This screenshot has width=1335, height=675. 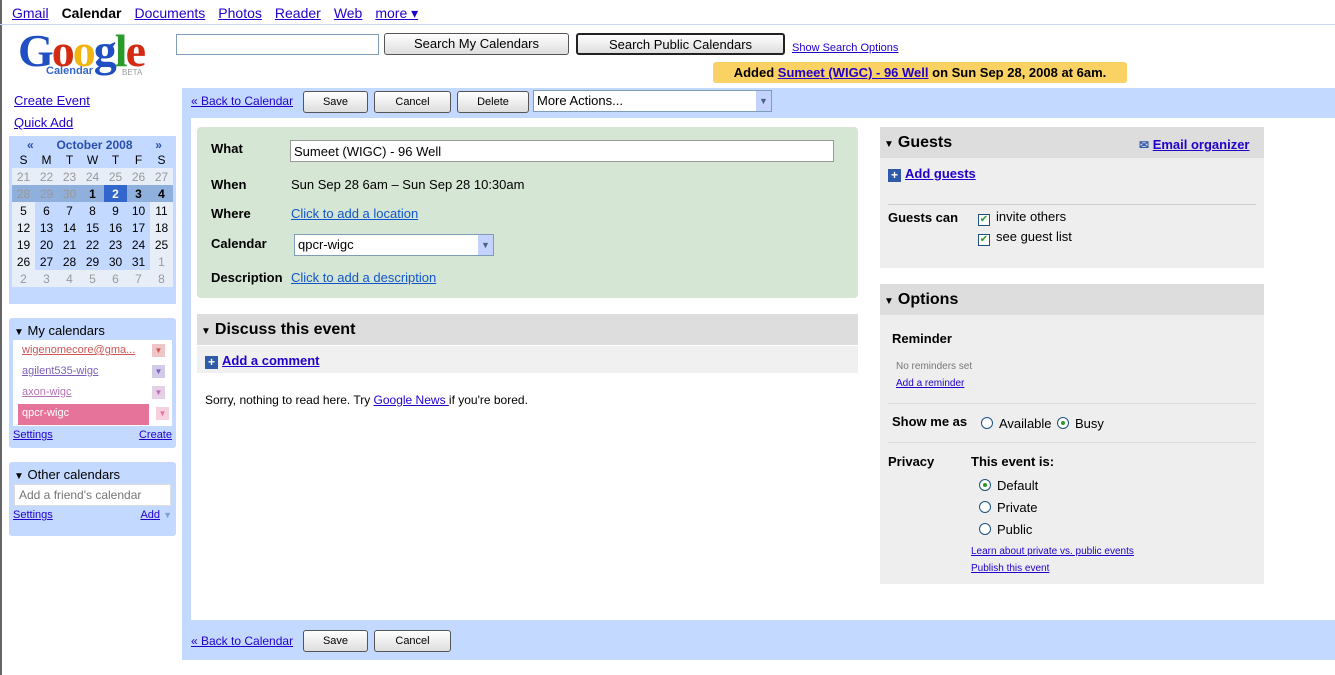 I want to click on nav-reader: Reader, so click(x=298, y=13).